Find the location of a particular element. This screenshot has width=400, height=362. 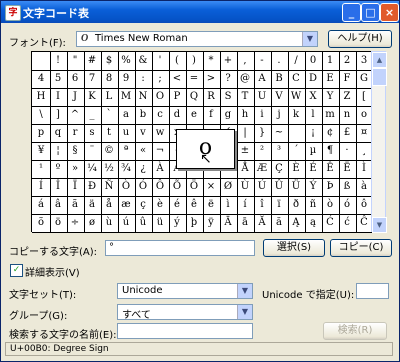

unicode-goto-label: Unicode で指定(U): is located at coordinates (308, 295).